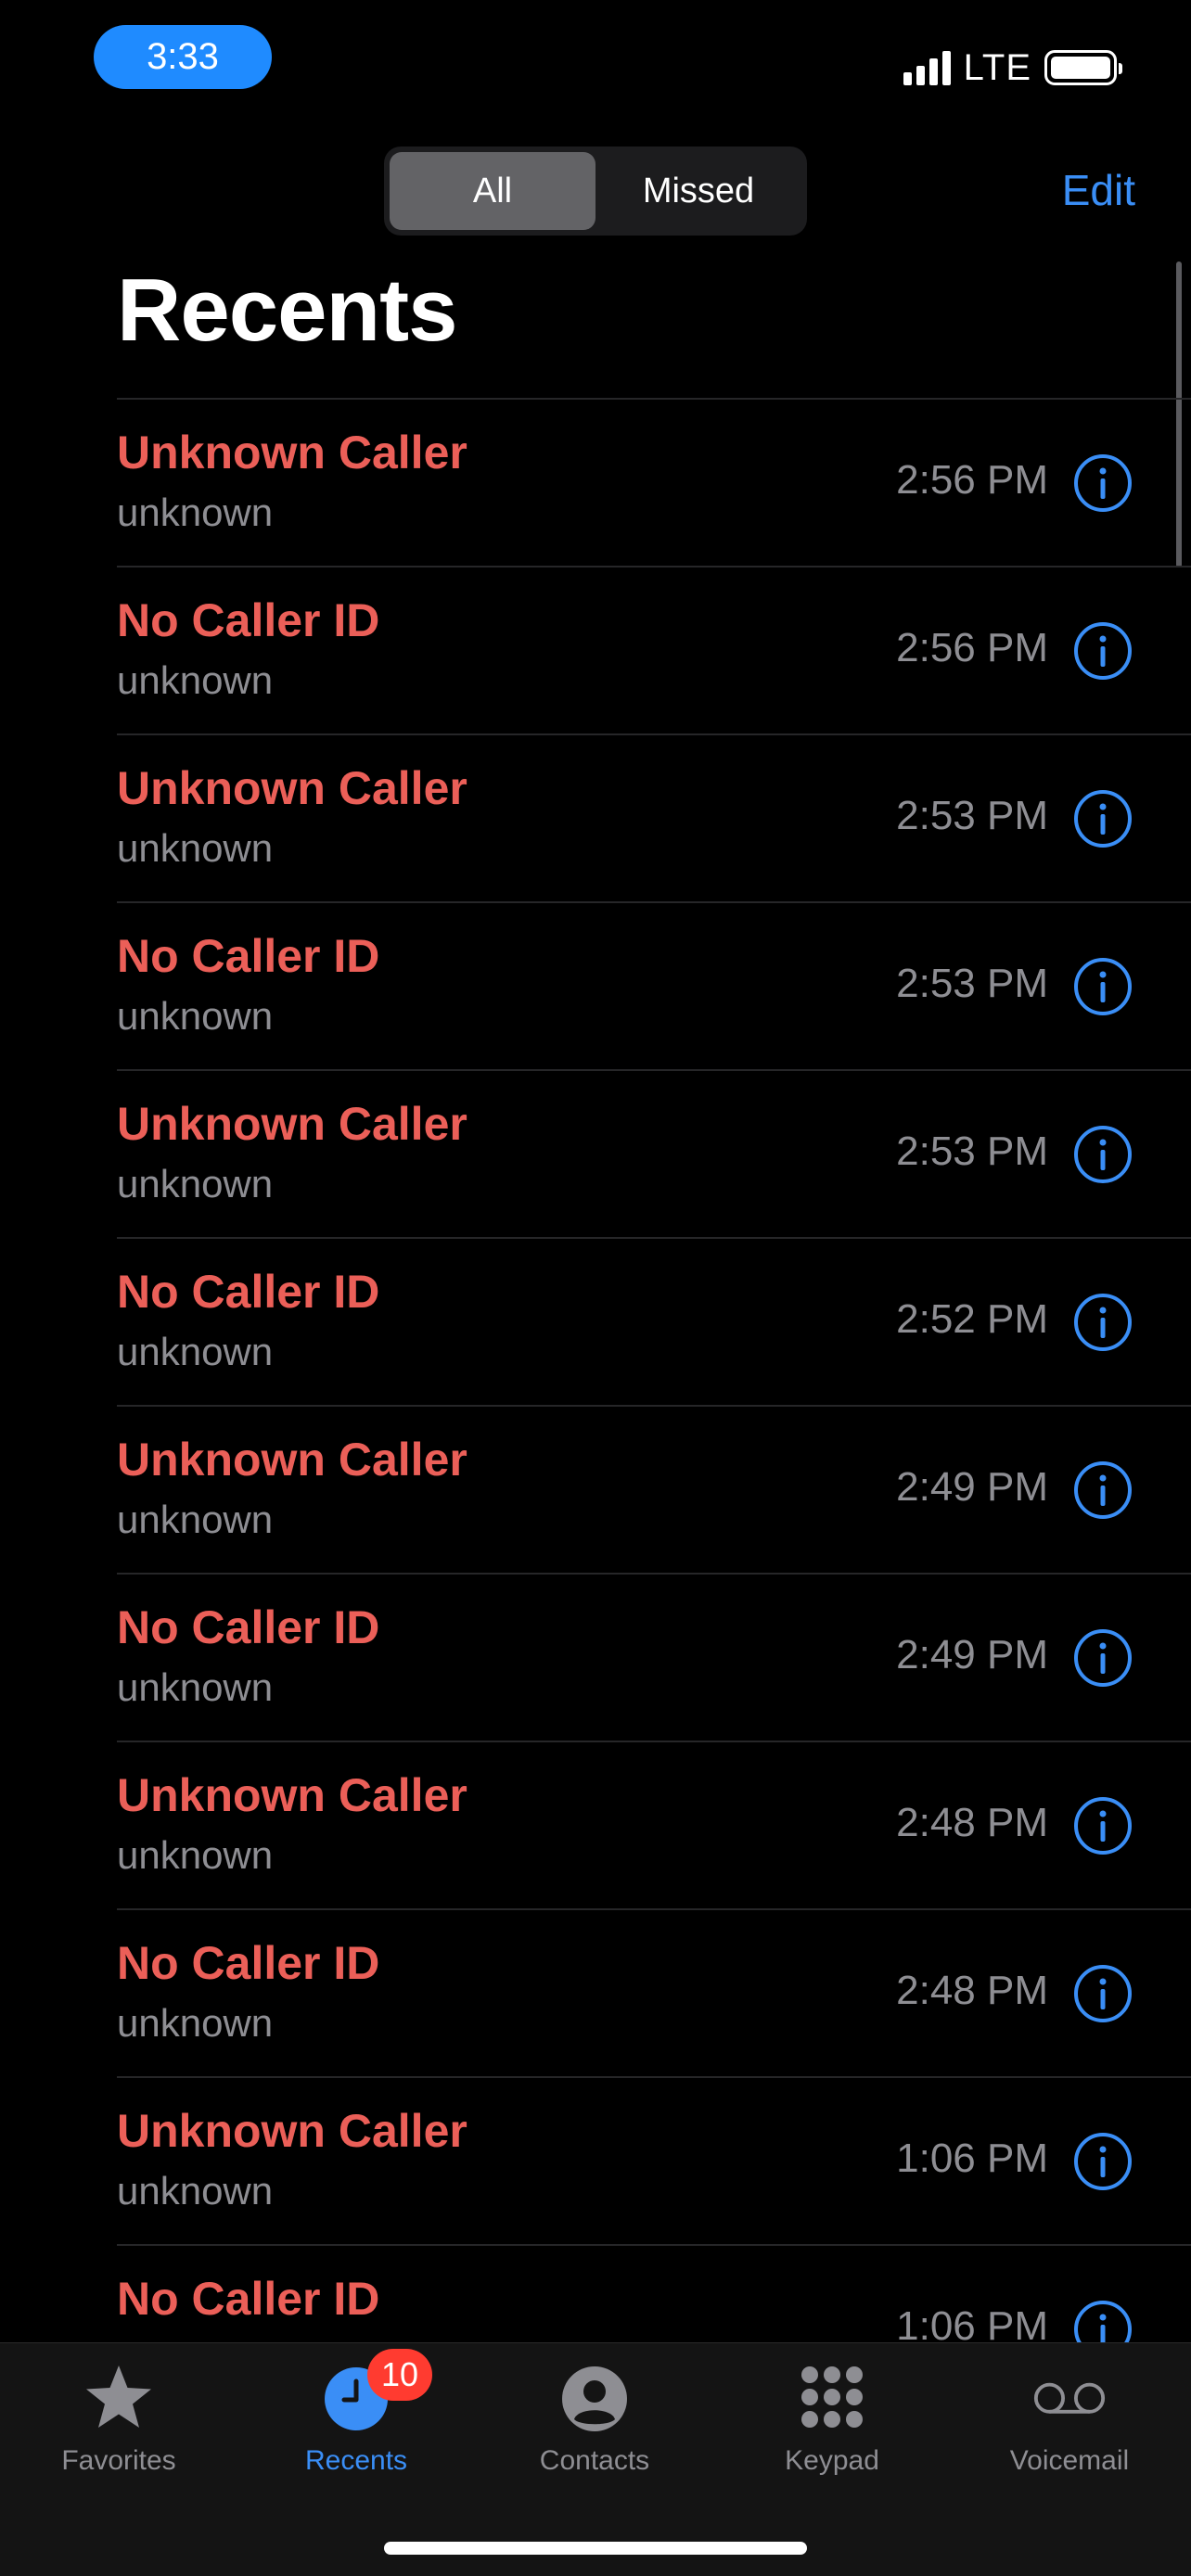 The image size is (1191, 2576). Describe the element at coordinates (595, 1321) in the screenshot. I see `call-row: No Caller ID unknown 2:52 PM` at that location.